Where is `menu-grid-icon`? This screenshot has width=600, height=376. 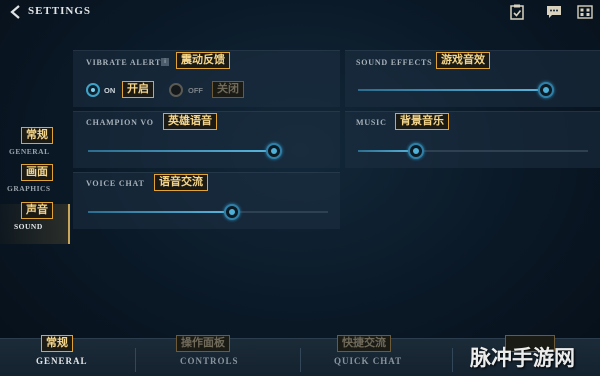
menu-grid-icon is located at coordinates (585, 12).